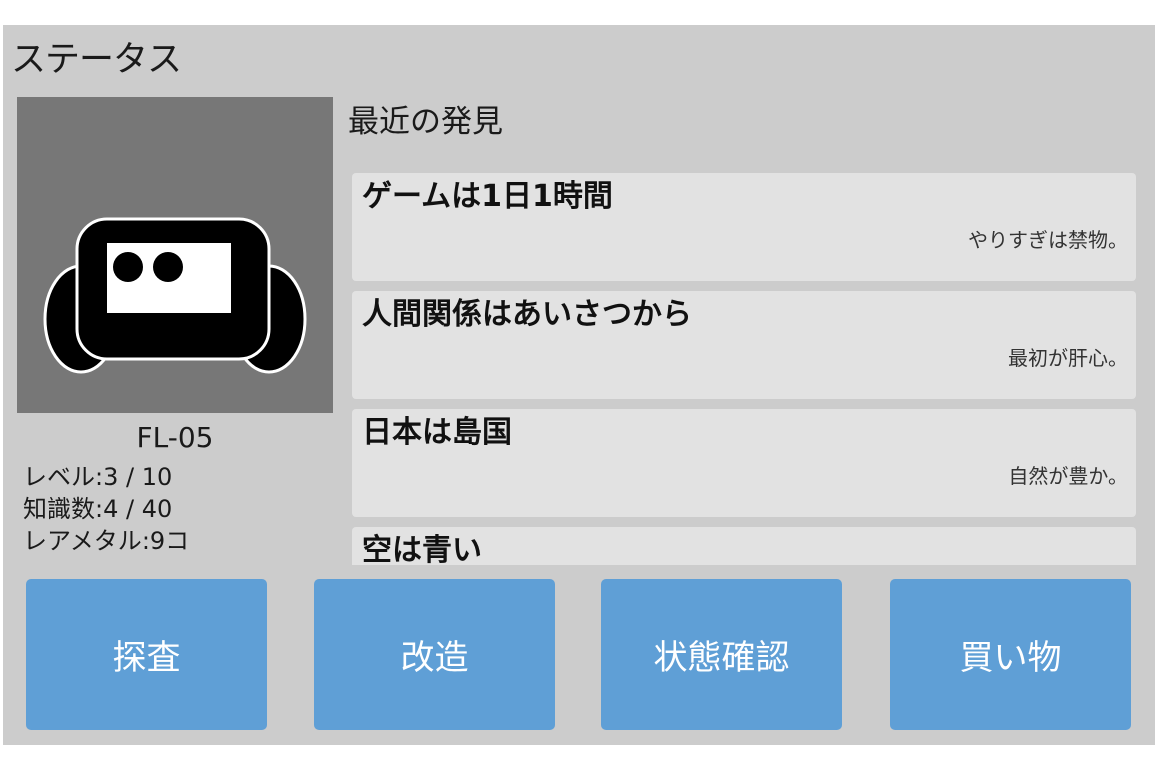 The image size is (1155, 770). Describe the element at coordinates (744, 227) in the screenshot. I see `discovery-card: ゲームは1日1時間 やりすぎは禁物。` at that location.